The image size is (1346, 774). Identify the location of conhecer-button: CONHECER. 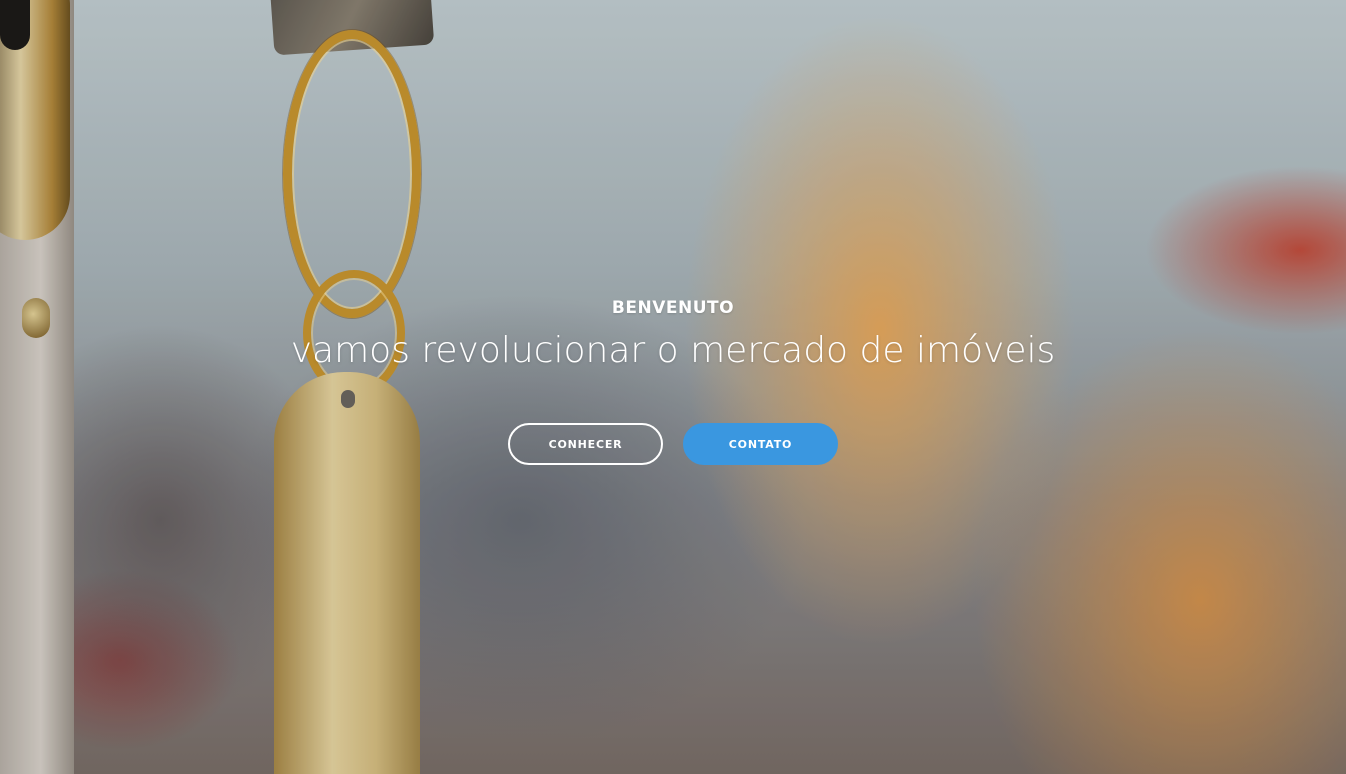
(585, 444).